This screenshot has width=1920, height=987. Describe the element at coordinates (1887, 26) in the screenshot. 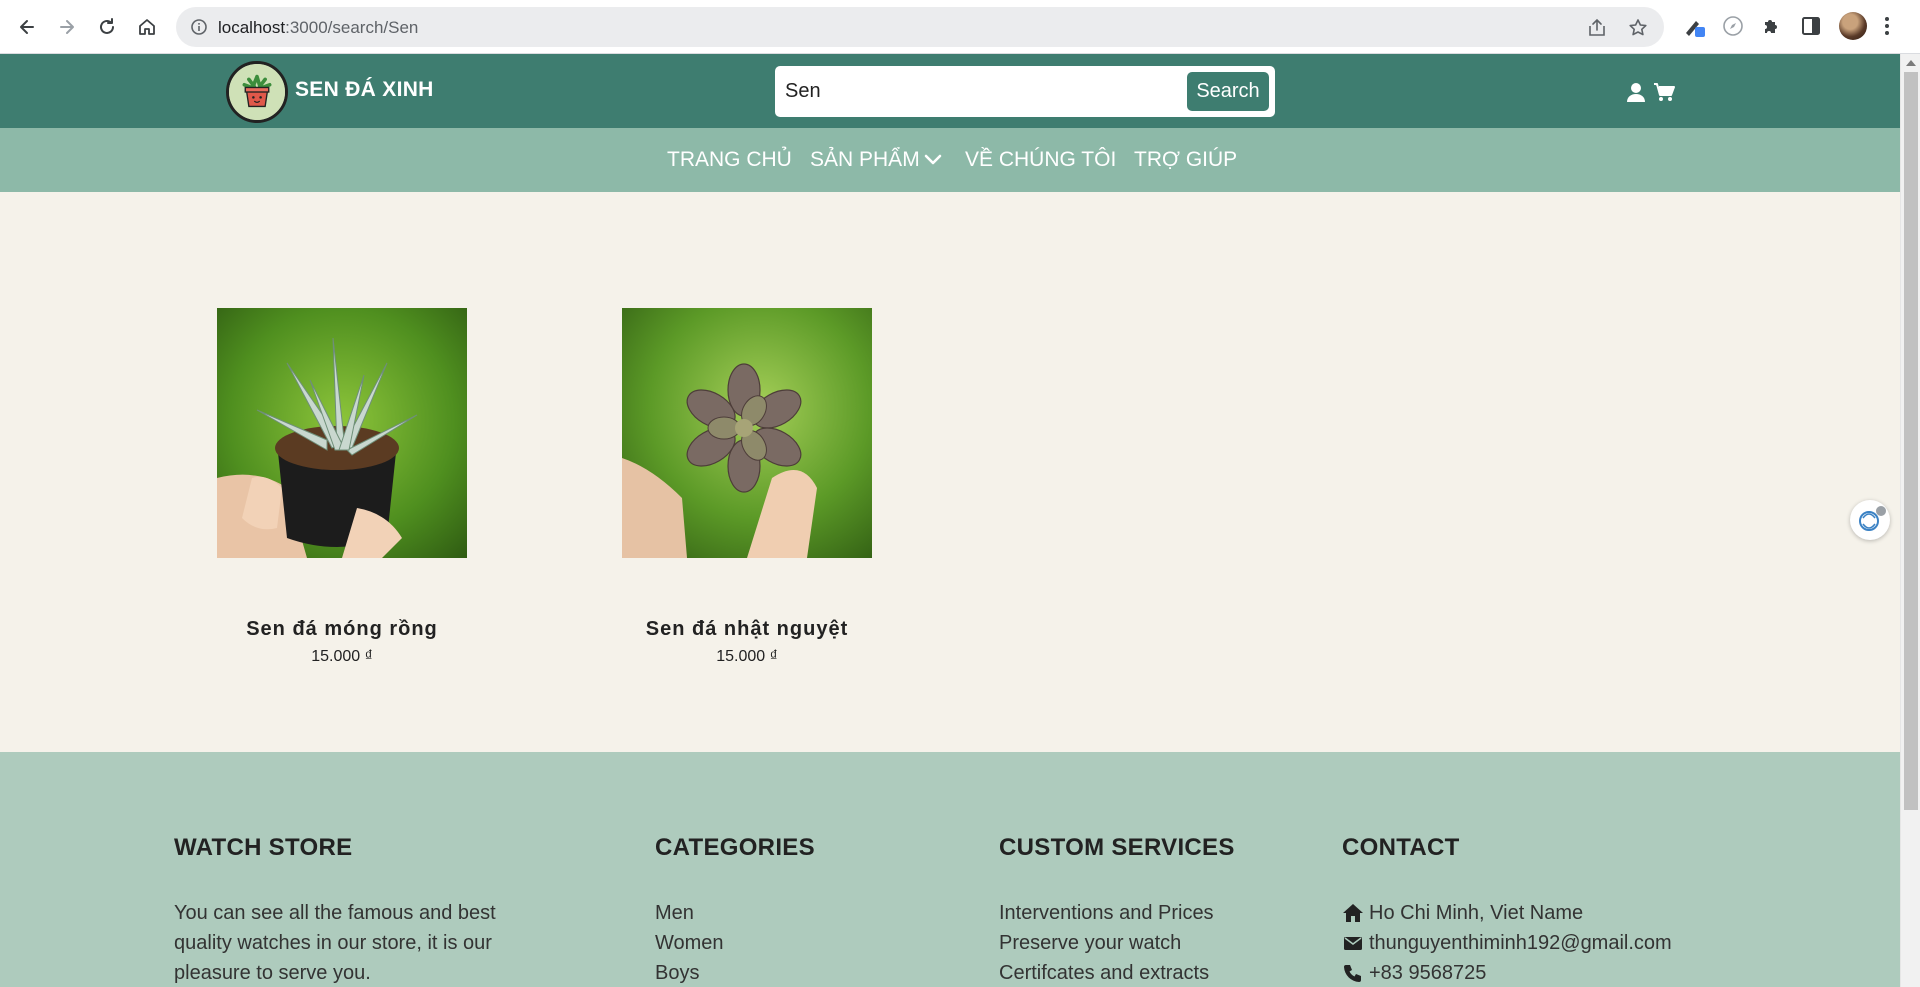

I see `more-menu-icon` at that location.